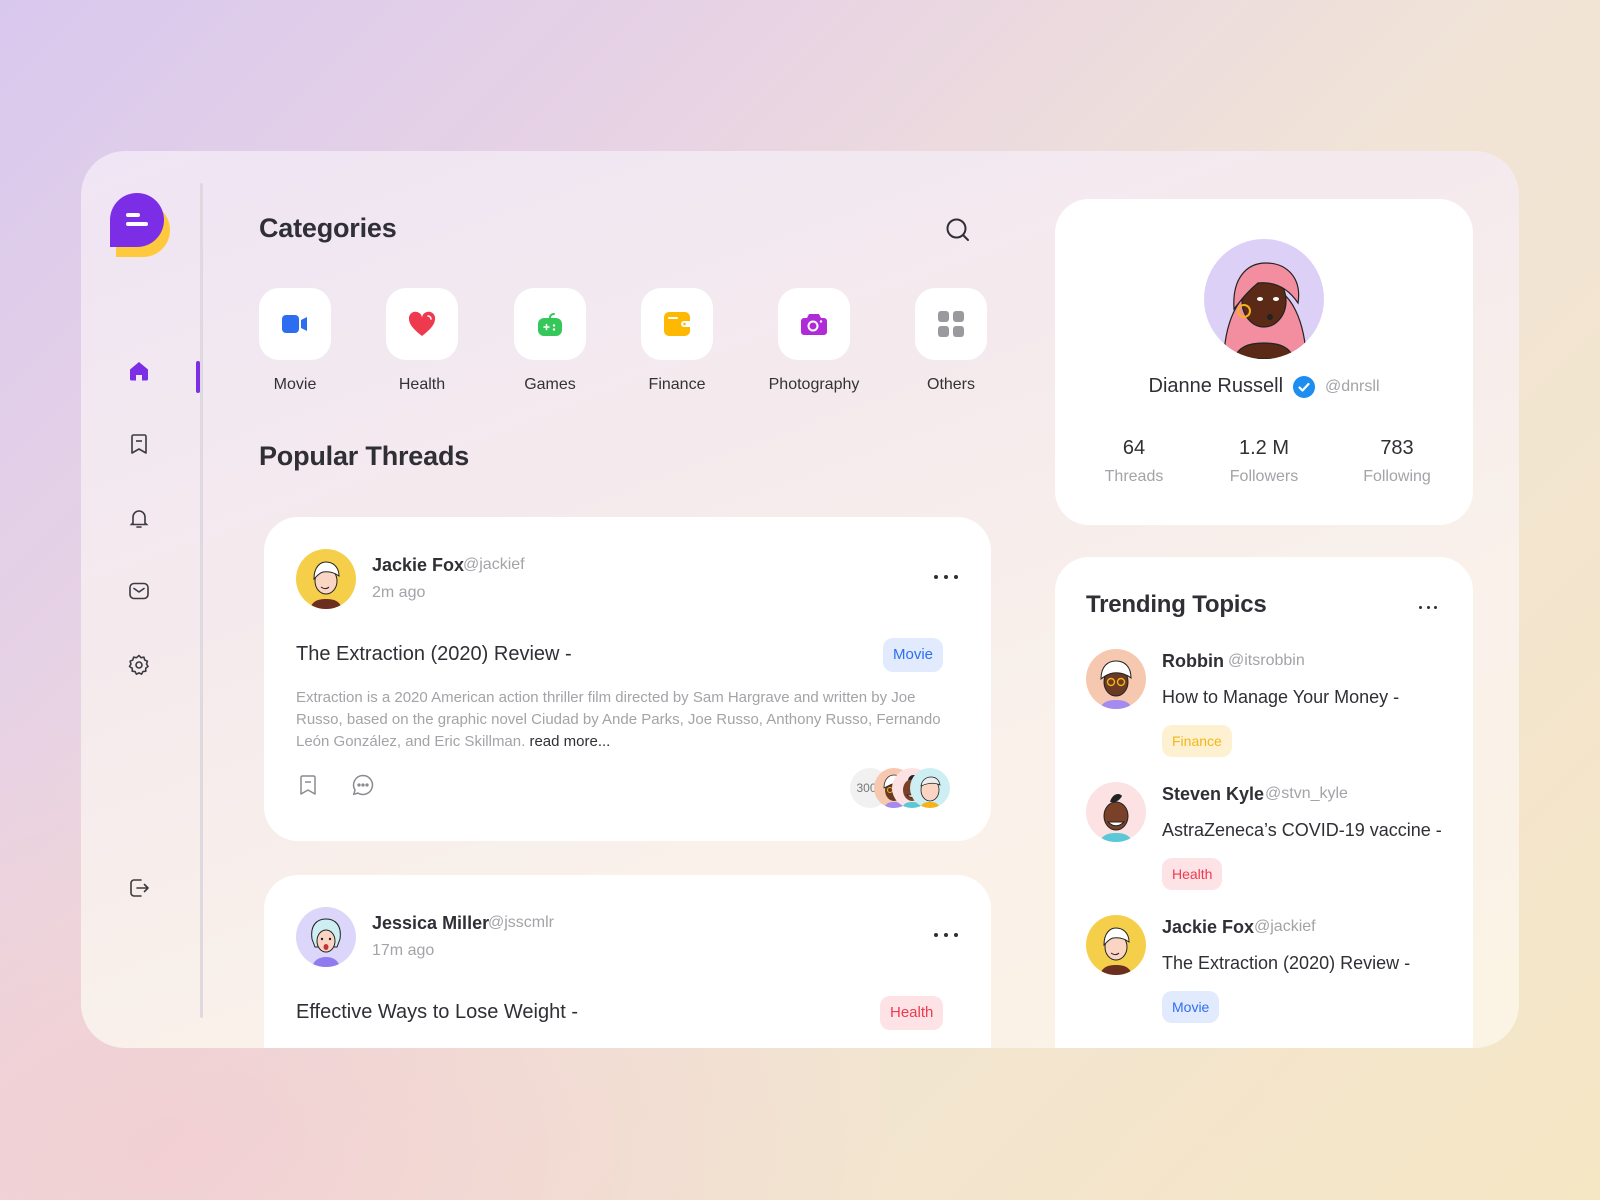 The width and height of the screenshot is (1600, 1200). What do you see at coordinates (434, 654) in the screenshot?
I see `post-title: The Extraction (2020) Review -` at bounding box center [434, 654].